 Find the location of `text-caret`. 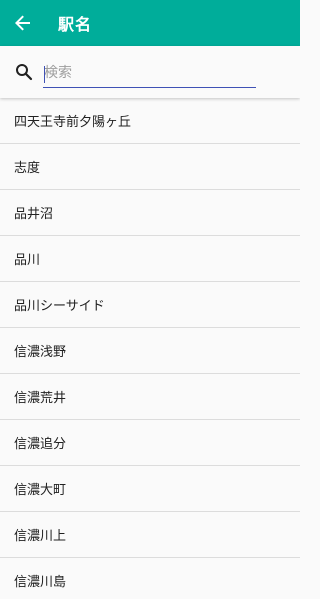

text-caret is located at coordinates (44, 74).